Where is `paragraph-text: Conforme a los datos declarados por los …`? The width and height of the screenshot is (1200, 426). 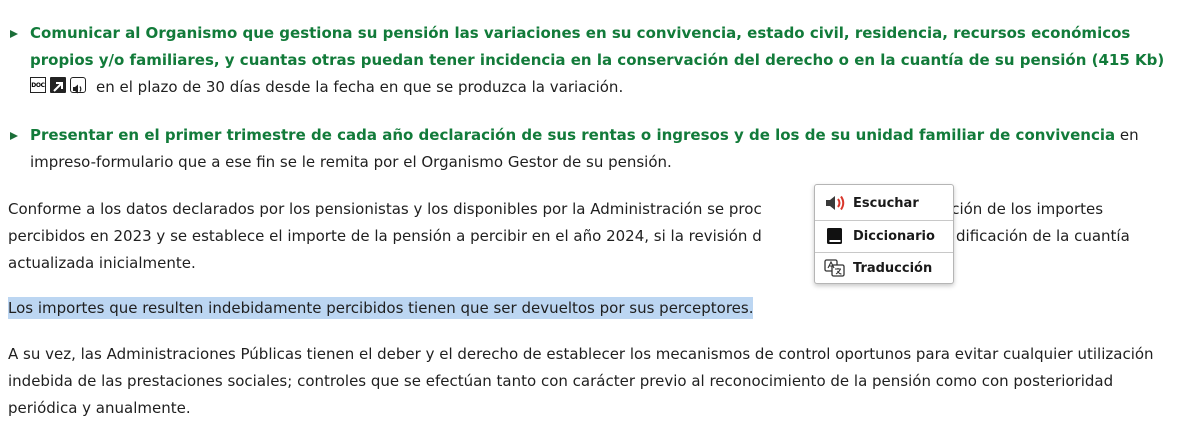 paragraph-text: Conforme a los datos declarados por los … is located at coordinates (385, 209).